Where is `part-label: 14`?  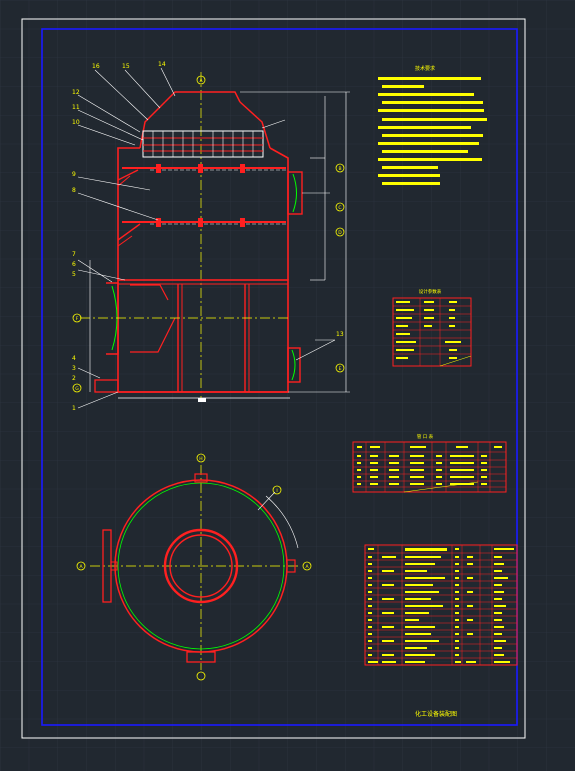
part-label: 14 is located at coordinates (162, 64).